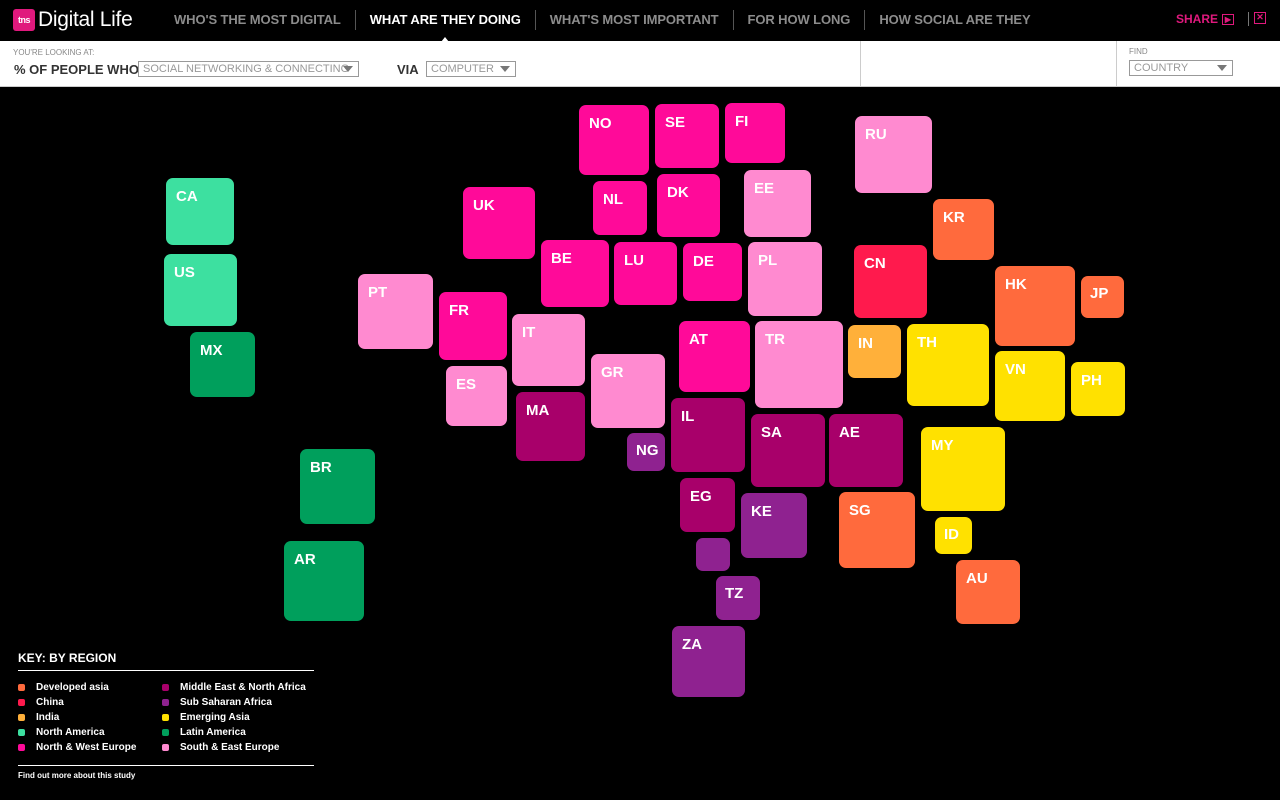 The width and height of the screenshot is (1280, 800). I want to click on region-label: North America, so click(70, 732).